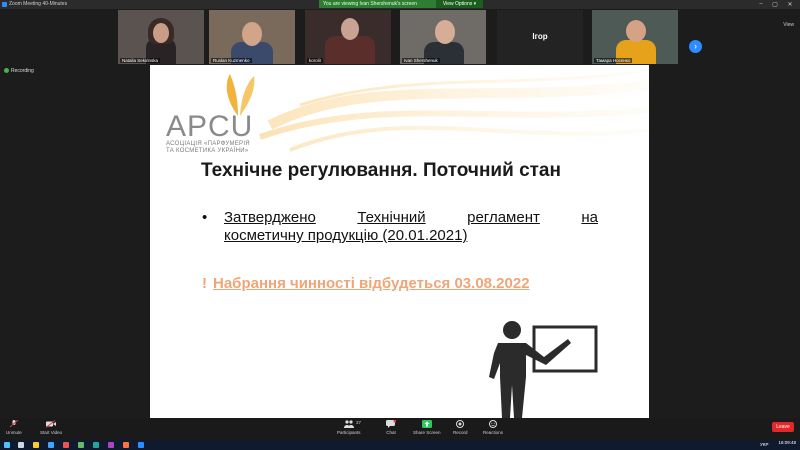  I want to click on chat-label: Chat, so click(391, 432).